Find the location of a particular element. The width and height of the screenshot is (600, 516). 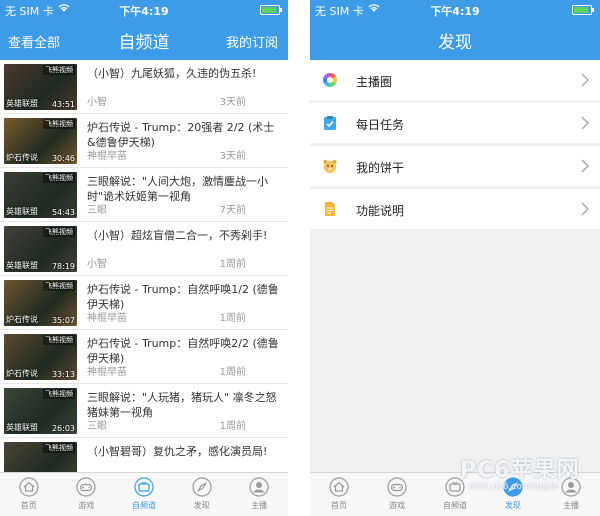

document-icon is located at coordinates (330, 209).